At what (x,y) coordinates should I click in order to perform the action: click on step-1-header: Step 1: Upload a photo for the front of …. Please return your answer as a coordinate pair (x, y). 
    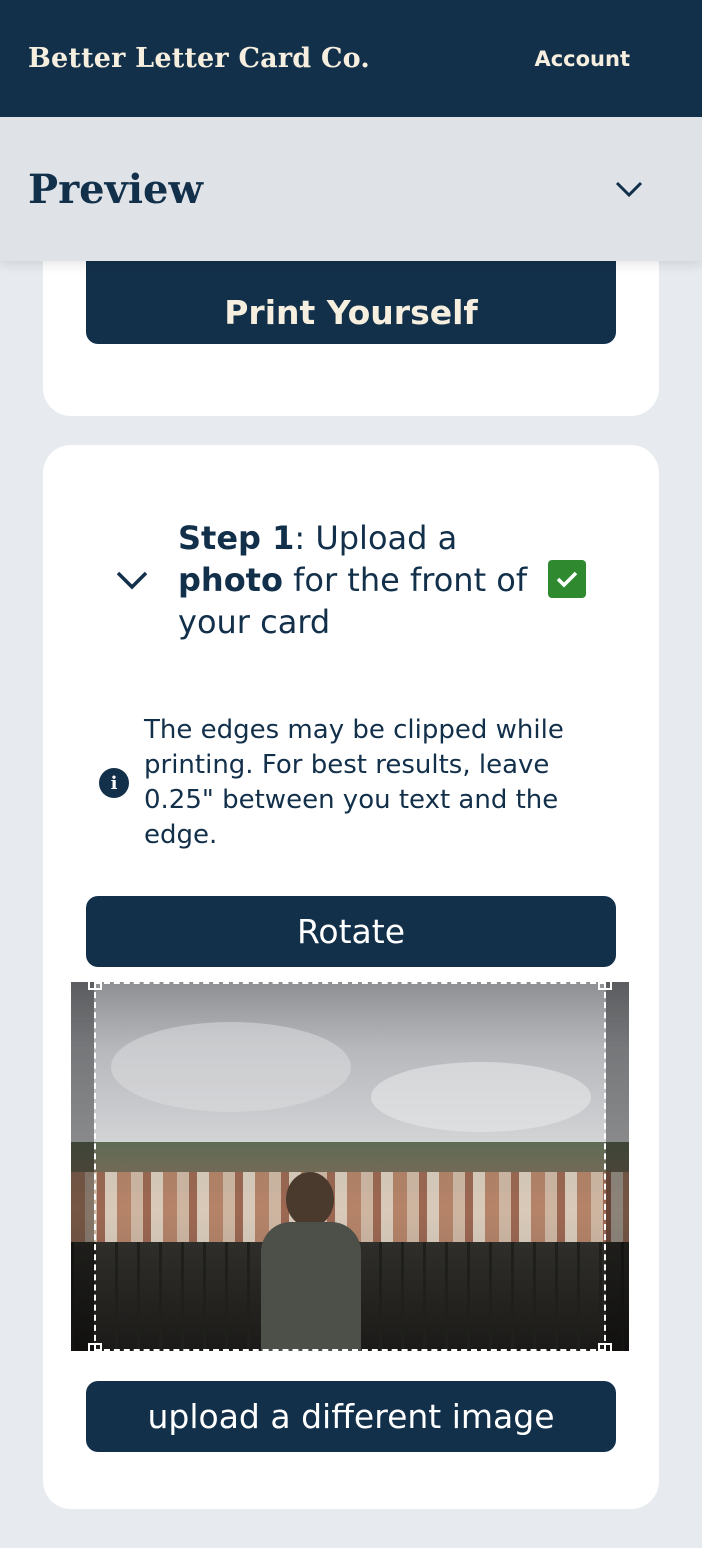
    Looking at the image, I should click on (355, 582).